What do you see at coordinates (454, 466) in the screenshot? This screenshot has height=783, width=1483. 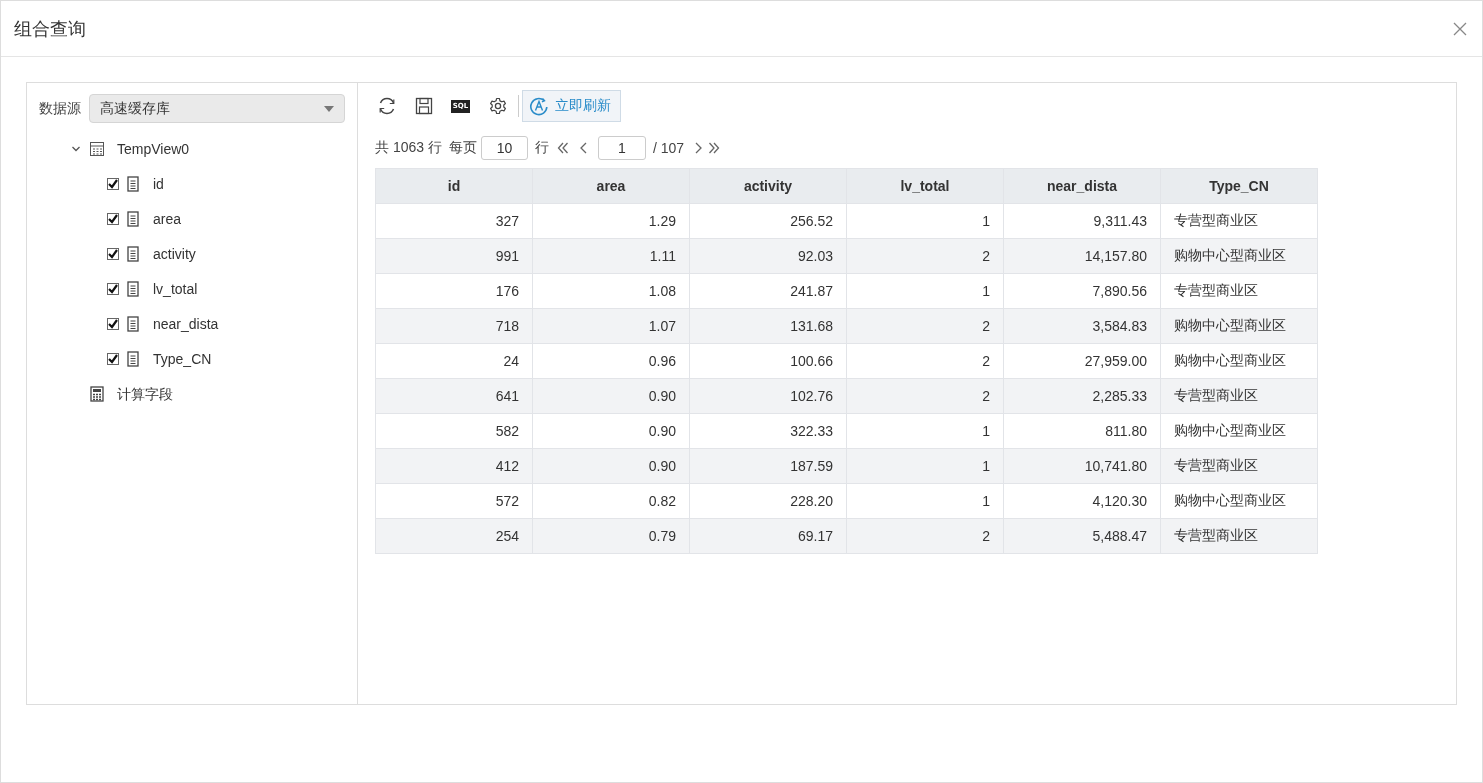 I see `table-cell: 412` at bounding box center [454, 466].